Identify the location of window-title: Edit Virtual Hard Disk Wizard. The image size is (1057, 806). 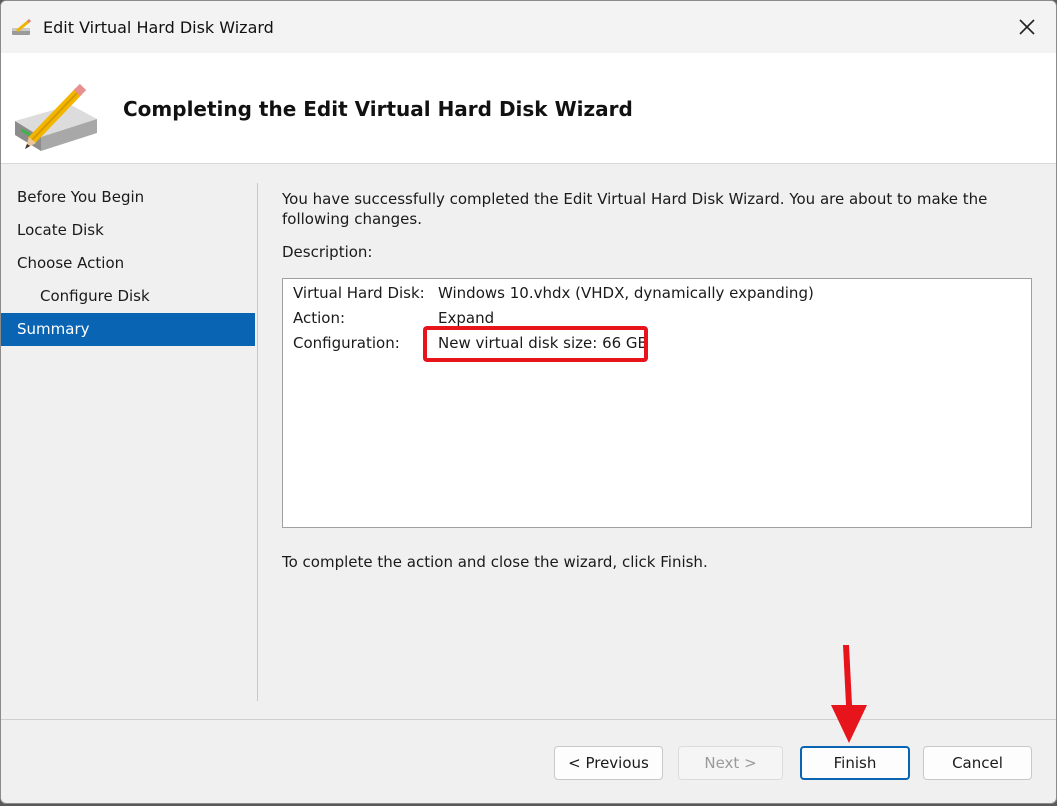
(158, 27).